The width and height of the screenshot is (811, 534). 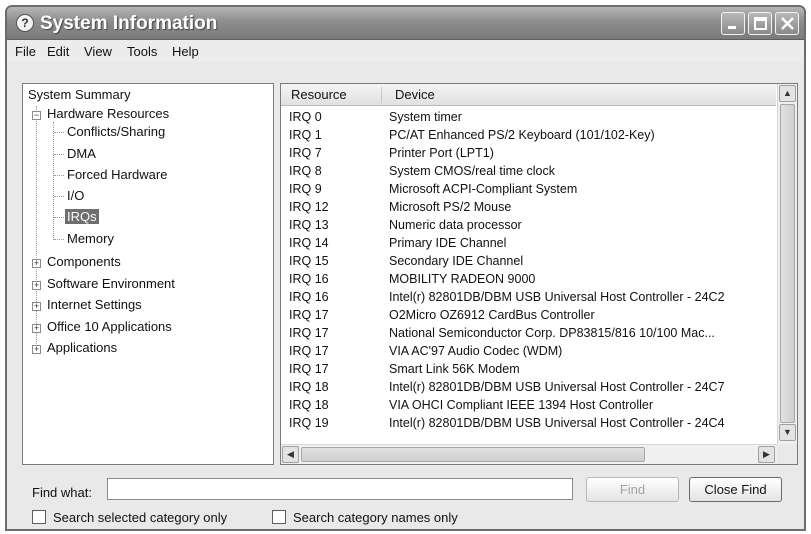 I want to click on menu-bar: File Edit View Tools Help, so click(x=405, y=51).